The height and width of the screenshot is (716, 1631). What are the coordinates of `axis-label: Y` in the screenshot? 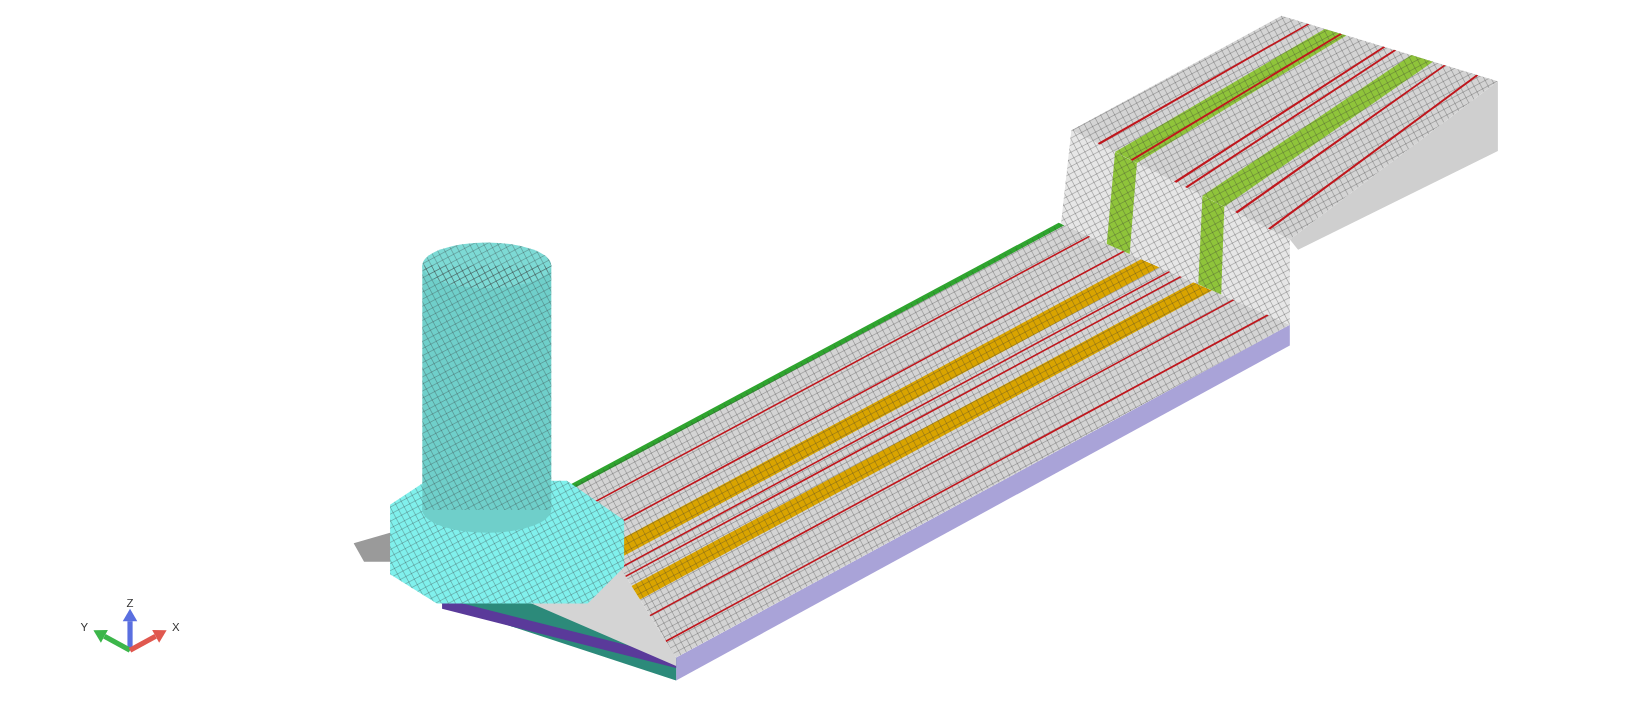 It's located at (84, 627).